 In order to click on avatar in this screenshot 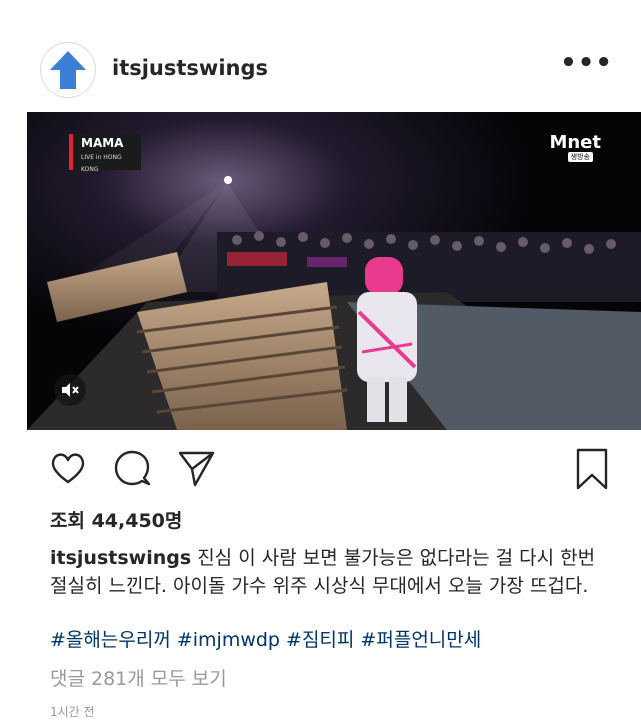, I will do `click(68, 70)`.